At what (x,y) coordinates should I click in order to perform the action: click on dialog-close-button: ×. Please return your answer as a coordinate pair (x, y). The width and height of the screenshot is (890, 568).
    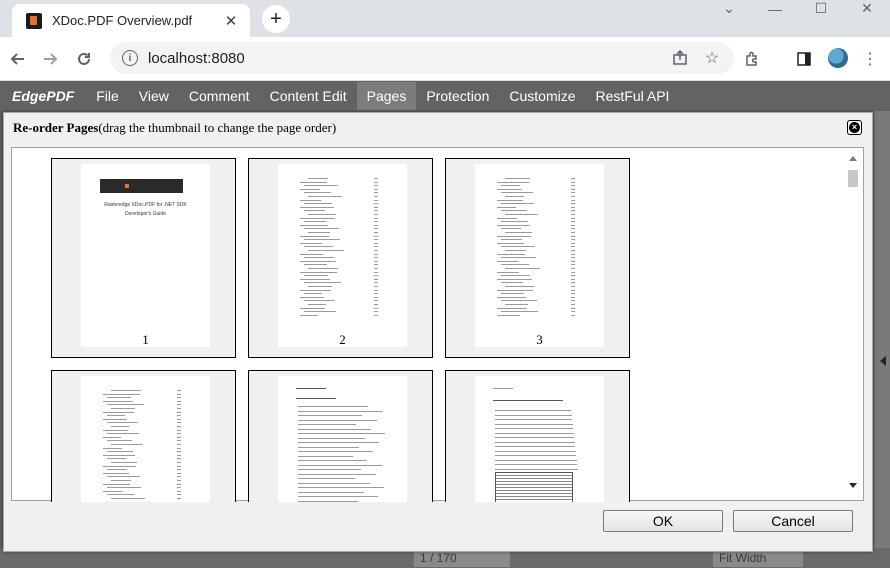
    Looking at the image, I should click on (854, 127).